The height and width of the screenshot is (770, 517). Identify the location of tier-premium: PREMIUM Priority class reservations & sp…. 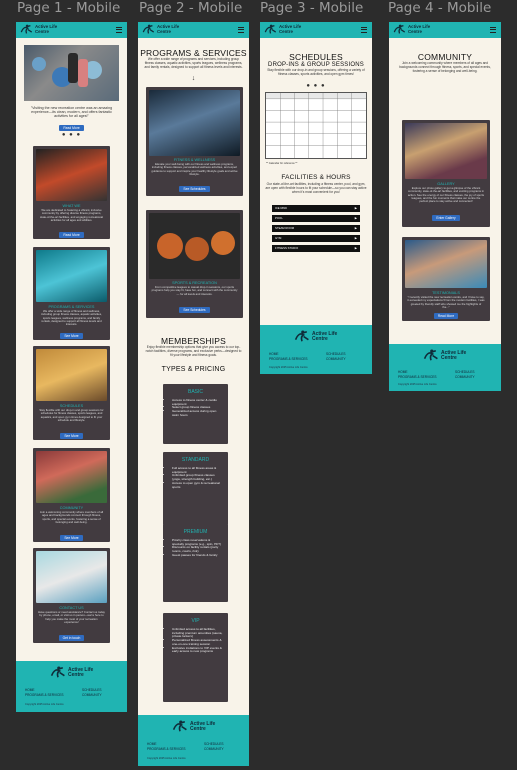
(195, 563).